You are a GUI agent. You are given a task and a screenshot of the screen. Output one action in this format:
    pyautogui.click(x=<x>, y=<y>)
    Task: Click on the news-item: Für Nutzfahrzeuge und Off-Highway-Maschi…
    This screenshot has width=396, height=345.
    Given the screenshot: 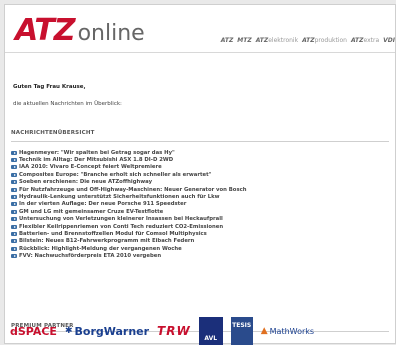 What is the action you would take?
    pyautogui.click(x=200, y=189)
    